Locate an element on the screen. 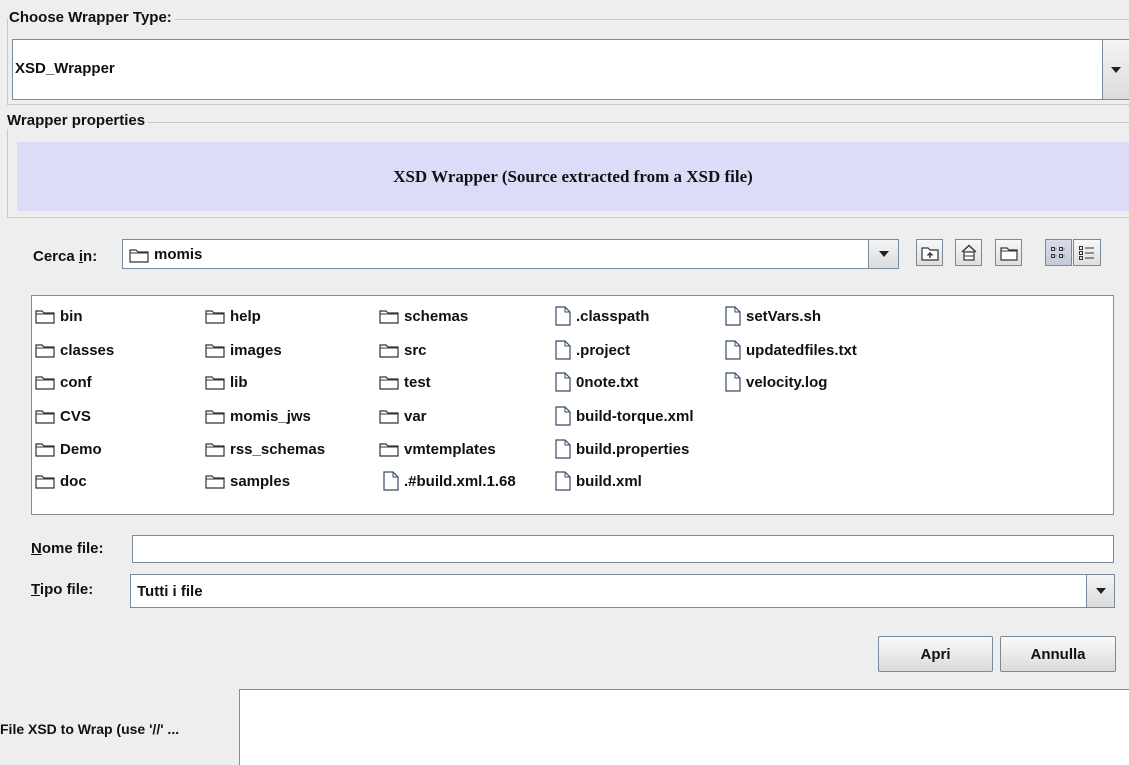 This screenshot has height=765, width=1129. list-item: src is located at coordinates (403, 350).